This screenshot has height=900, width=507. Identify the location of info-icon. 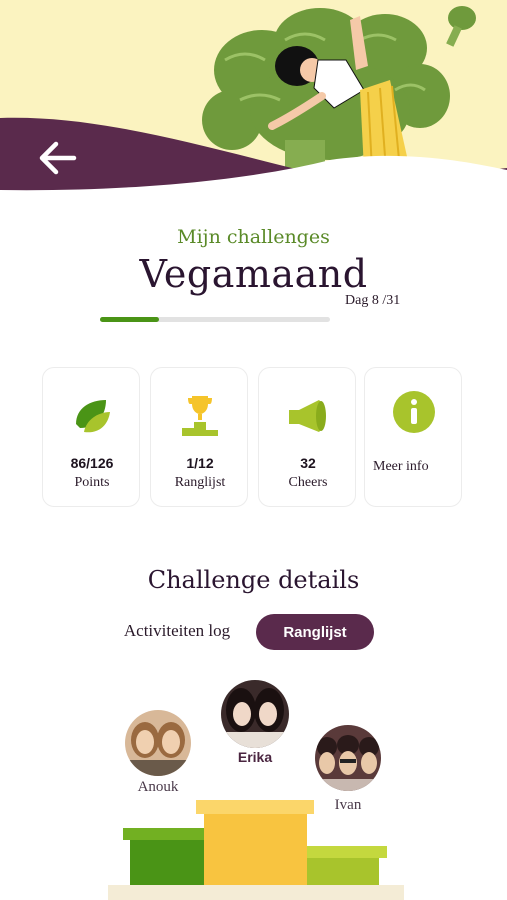
(414, 412).